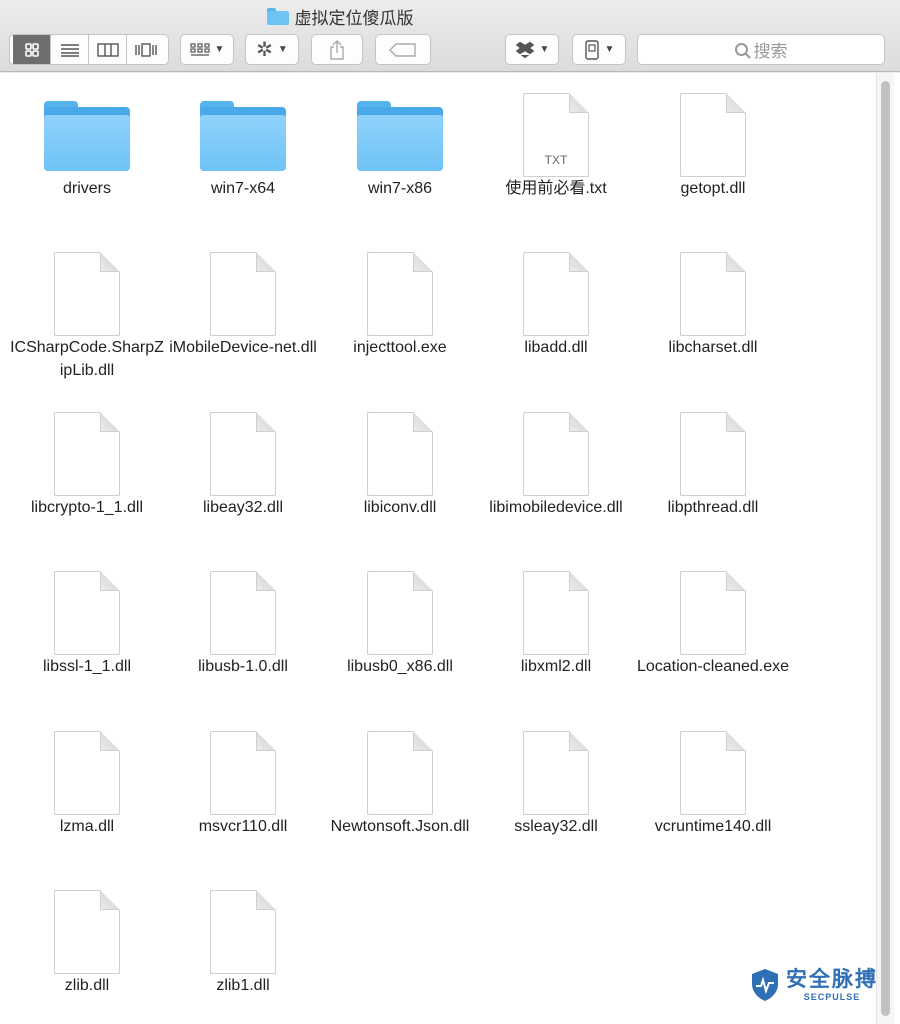  I want to click on dropbox-button: ▼, so click(532, 49).